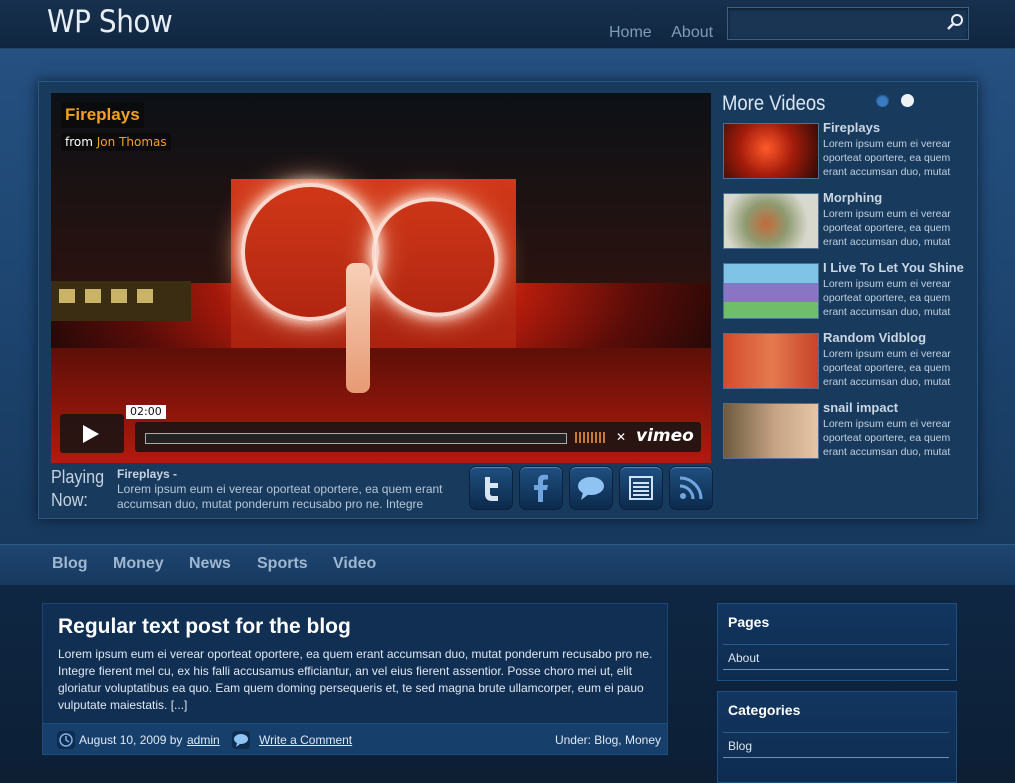 The height and width of the screenshot is (783, 1015). What do you see at coordinates (692, 32) in the screenshot?
I see `nav-about: About` at bounding box center [692, 32].